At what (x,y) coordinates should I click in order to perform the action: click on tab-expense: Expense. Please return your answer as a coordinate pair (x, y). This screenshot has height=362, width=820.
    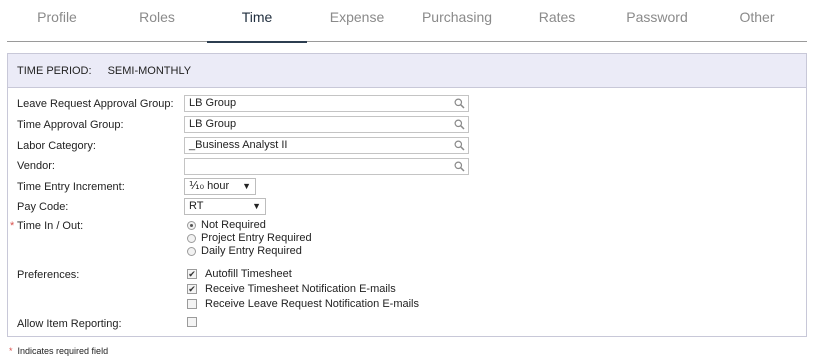
    Looking at the image, I should click on (357, 21).